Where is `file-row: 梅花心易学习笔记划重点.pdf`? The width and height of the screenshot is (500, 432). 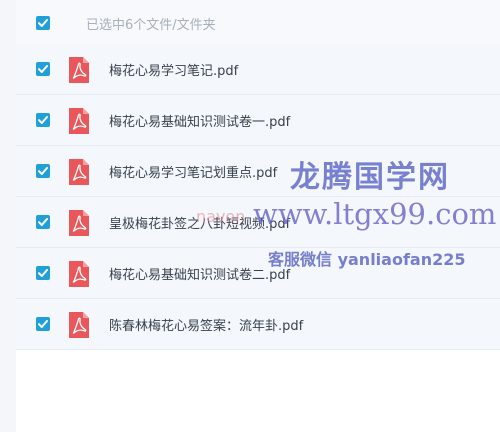 file-row: 梅花心易学习笔记划重点.pdf is located at coordinates (258, 171).